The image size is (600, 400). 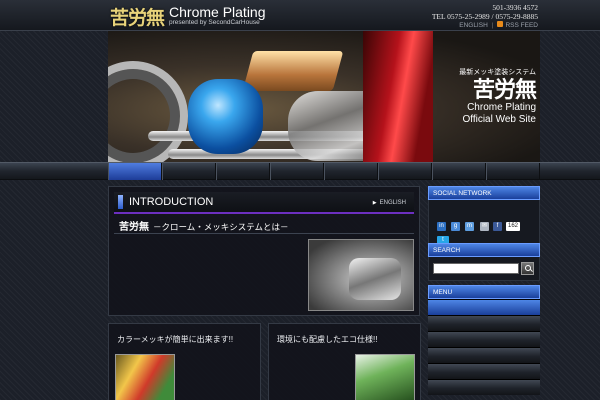 What do you see at coordinates (504, 90) in the screenshot?
I see `hero-kanji: 苦労無` at bounding box center [504, 90].